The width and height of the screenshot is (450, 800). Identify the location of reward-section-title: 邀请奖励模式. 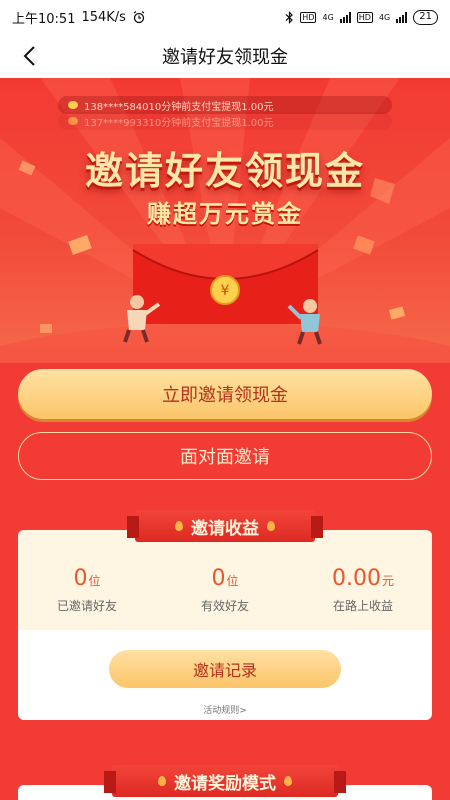
(225, 781).